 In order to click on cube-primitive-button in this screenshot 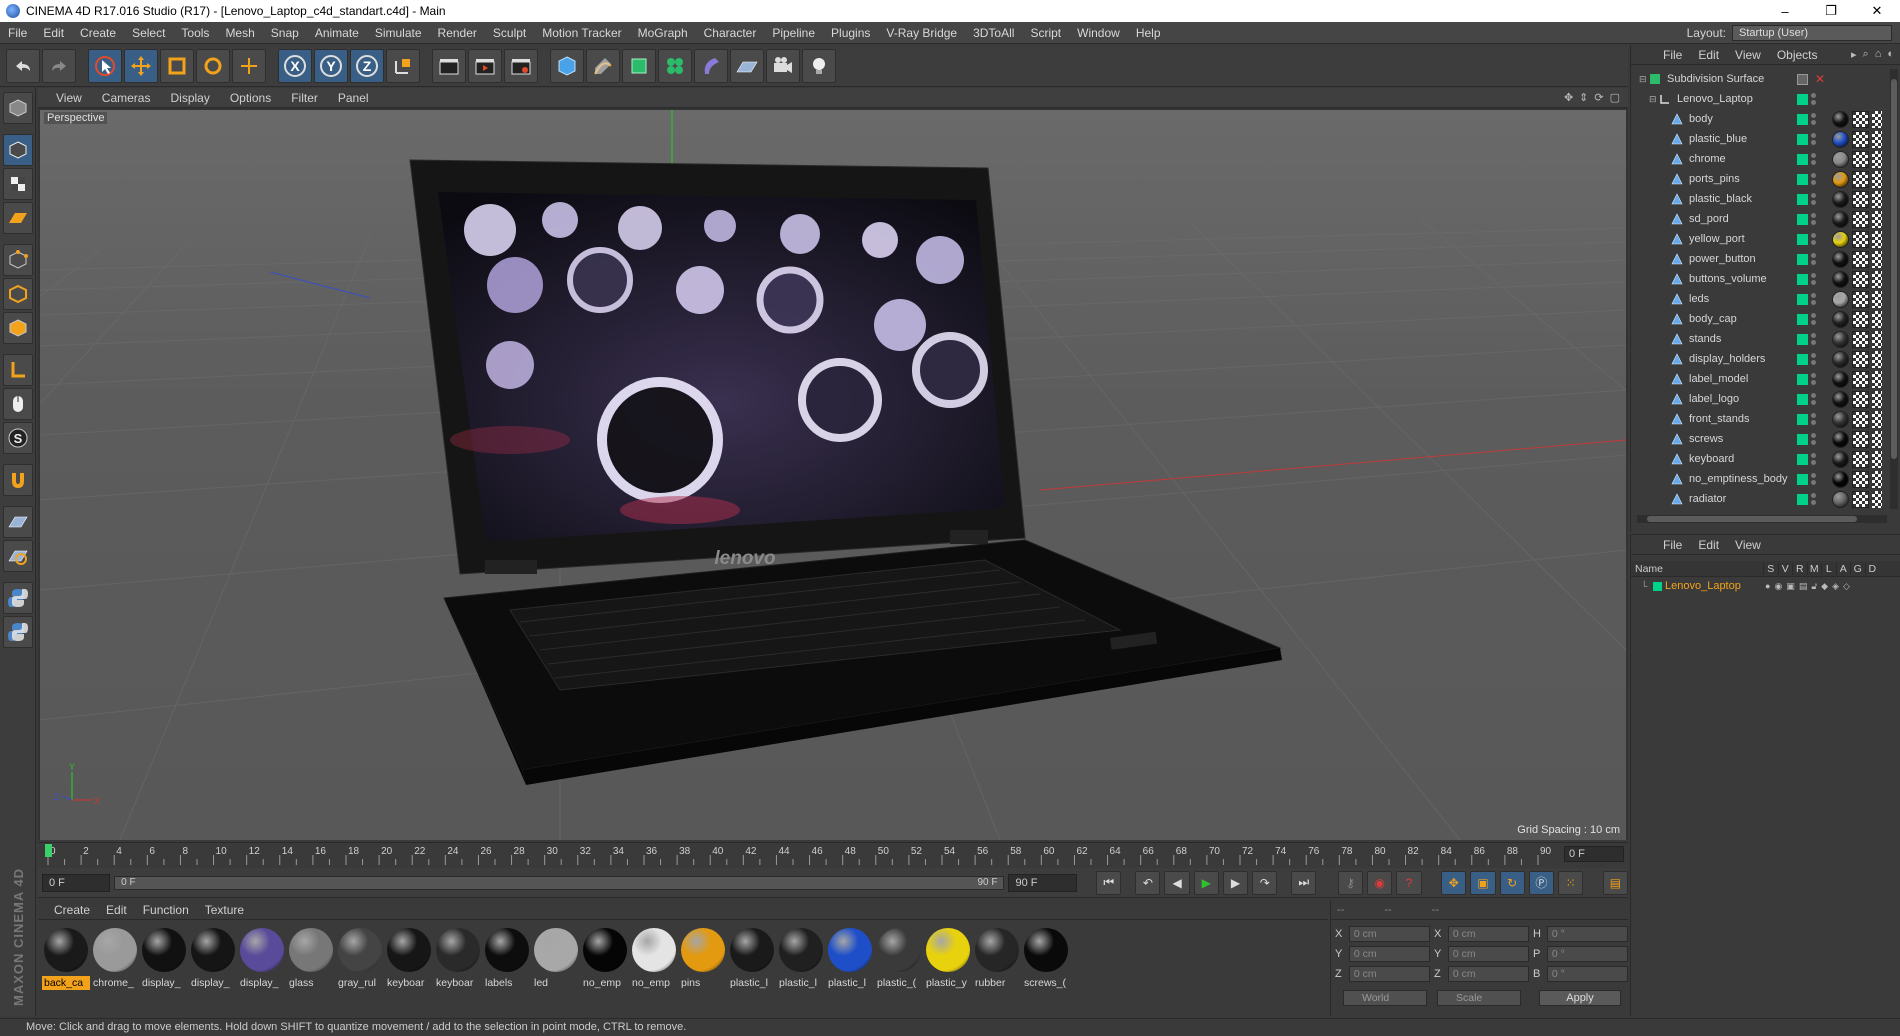, I will do `click(567, 65)`.